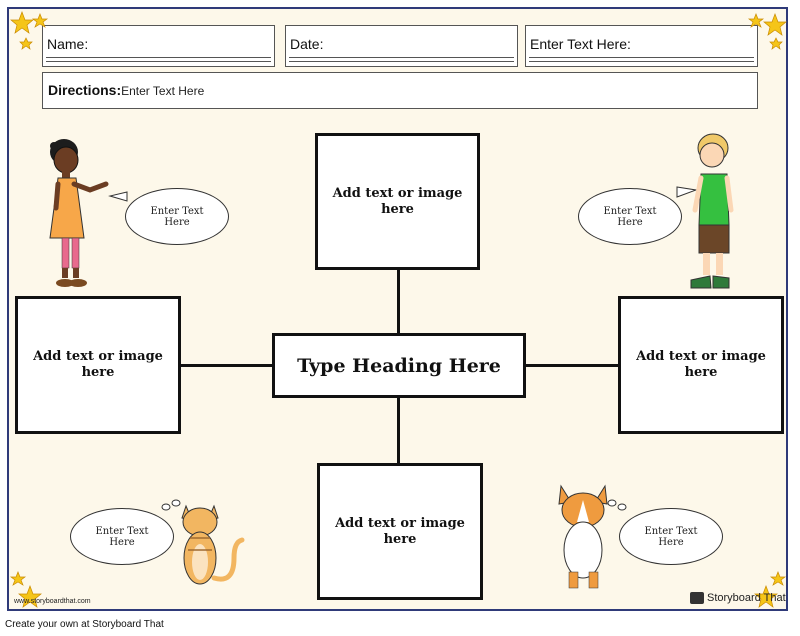 The image size is (800, 636). I want to click on box-bottom: Add text or image here, so click(400, 531).